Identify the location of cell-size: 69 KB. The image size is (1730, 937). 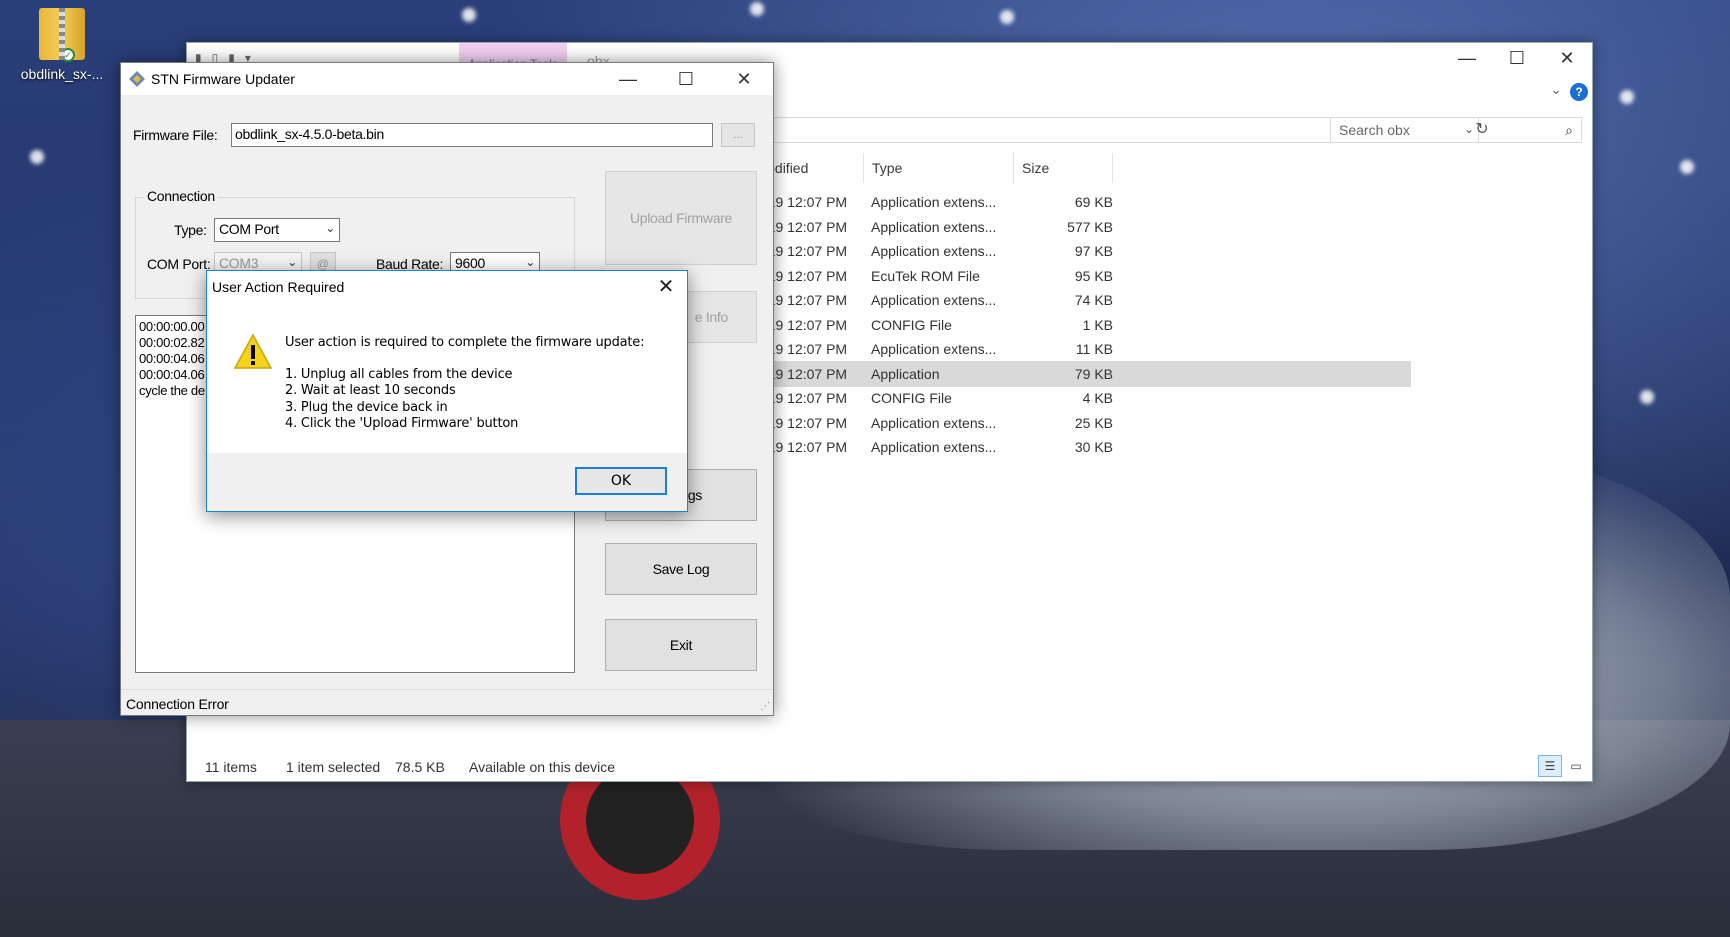
(1093, 202).